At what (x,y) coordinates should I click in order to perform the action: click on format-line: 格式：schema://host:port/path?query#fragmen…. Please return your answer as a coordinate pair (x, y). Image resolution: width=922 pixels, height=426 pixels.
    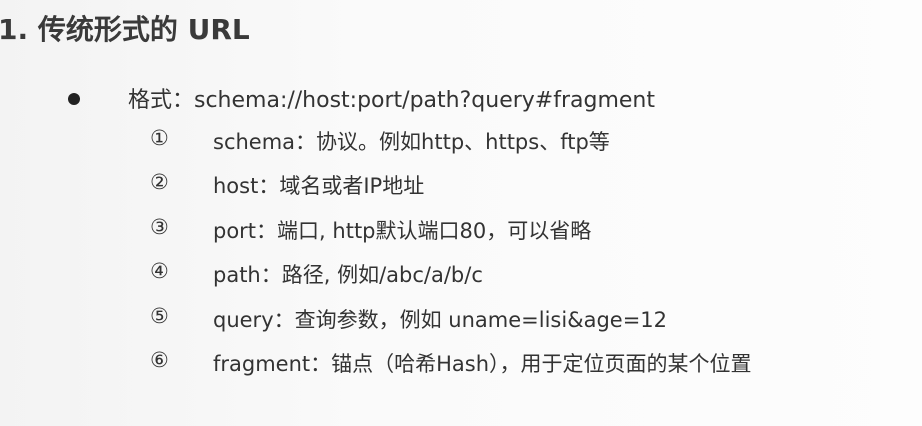
    Looking at the image, I should click on (392, 100).